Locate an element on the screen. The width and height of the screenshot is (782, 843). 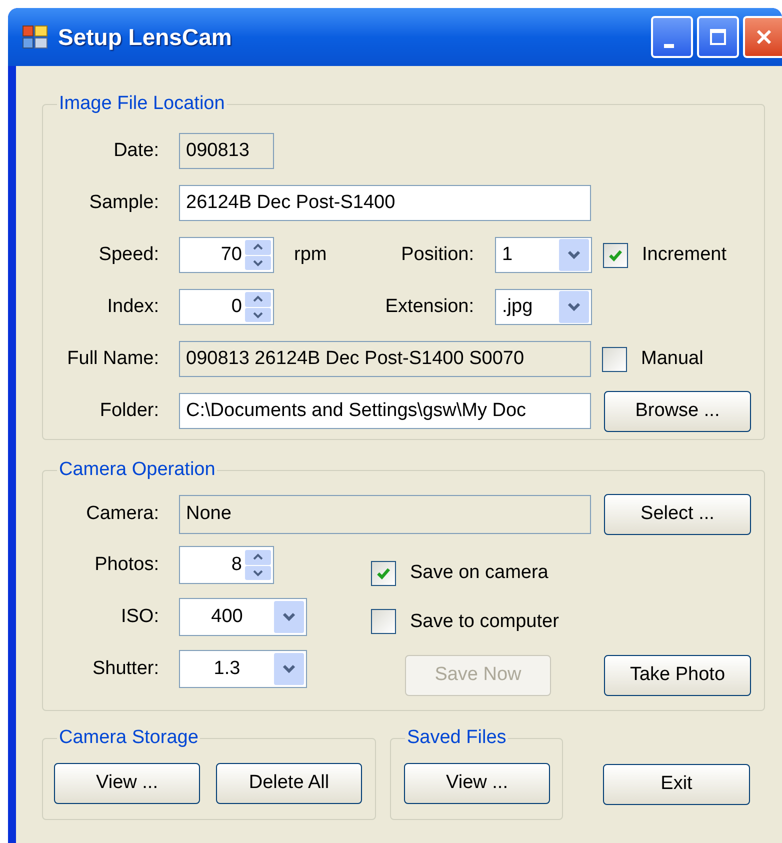
minimize-button is located at coordinates (672, 37).